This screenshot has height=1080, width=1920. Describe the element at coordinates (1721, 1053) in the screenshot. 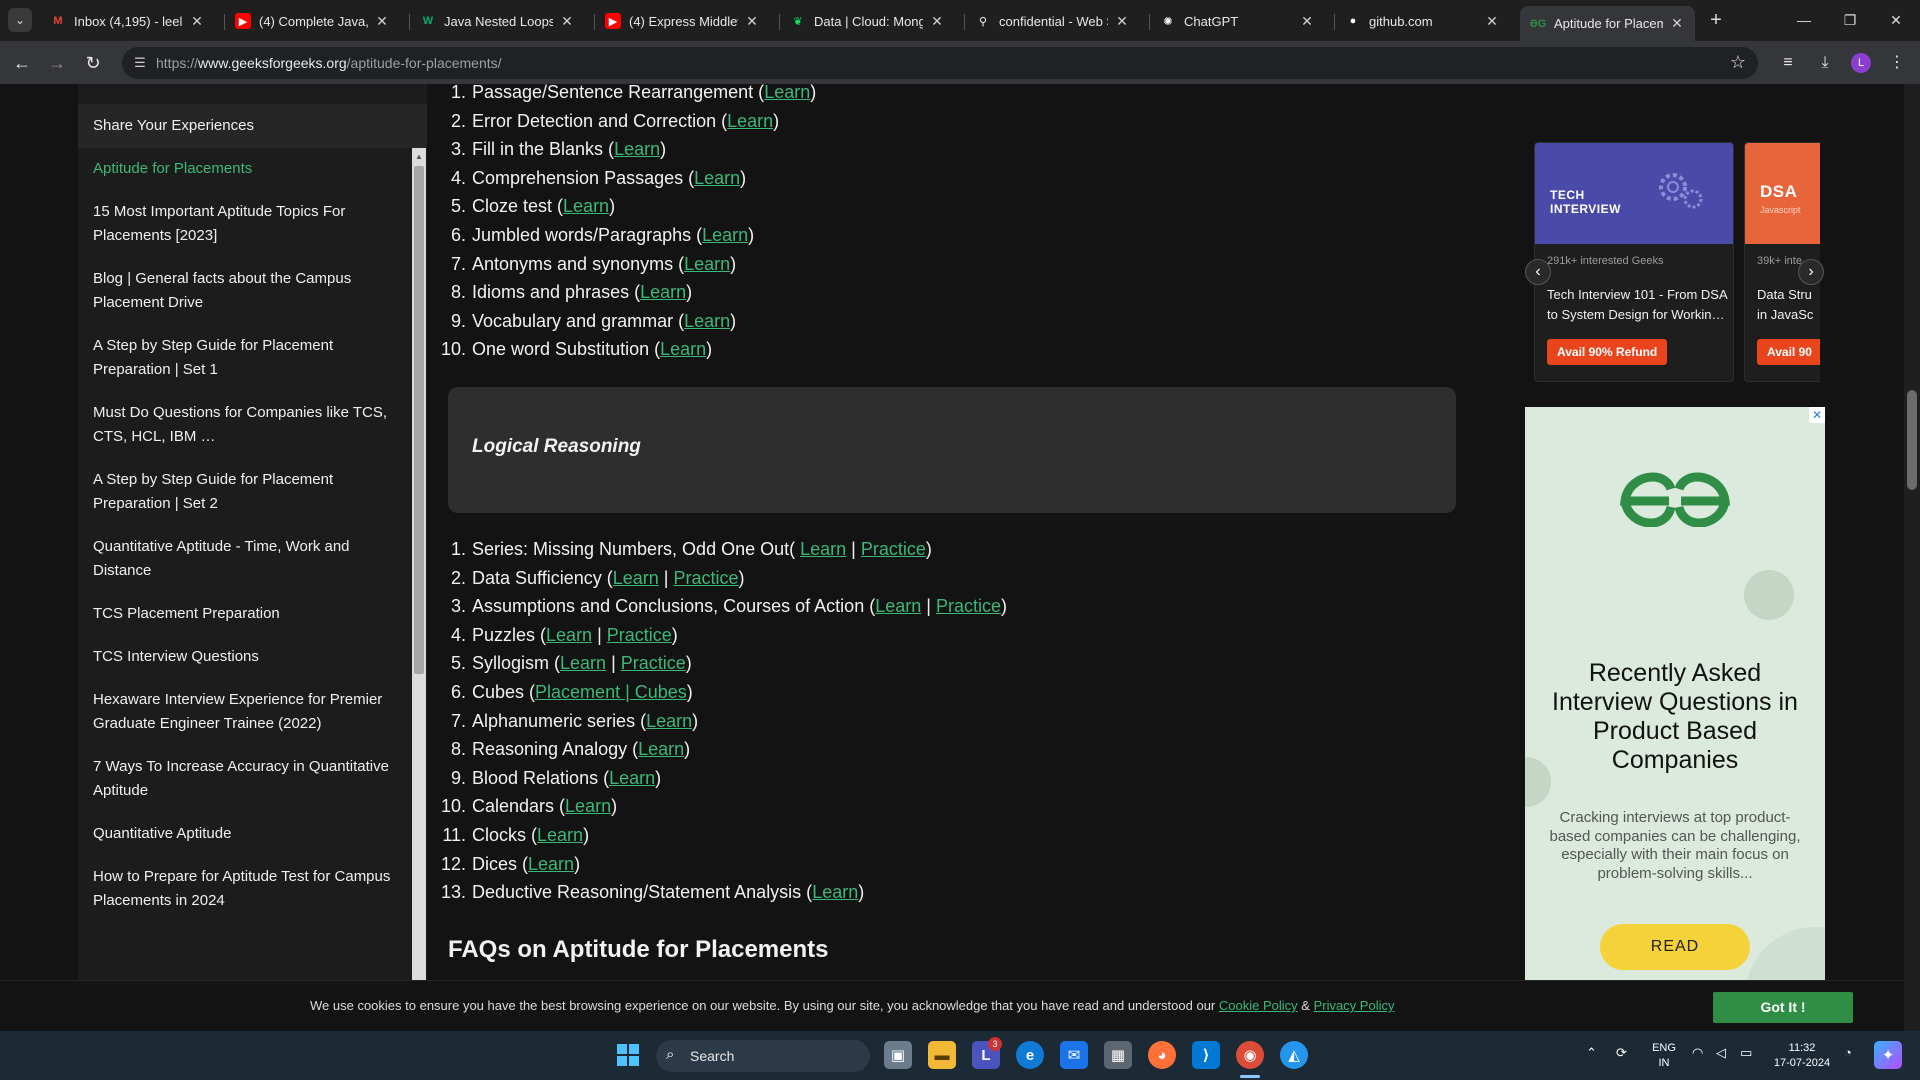

I see `volume-icon: ◁` at that location.